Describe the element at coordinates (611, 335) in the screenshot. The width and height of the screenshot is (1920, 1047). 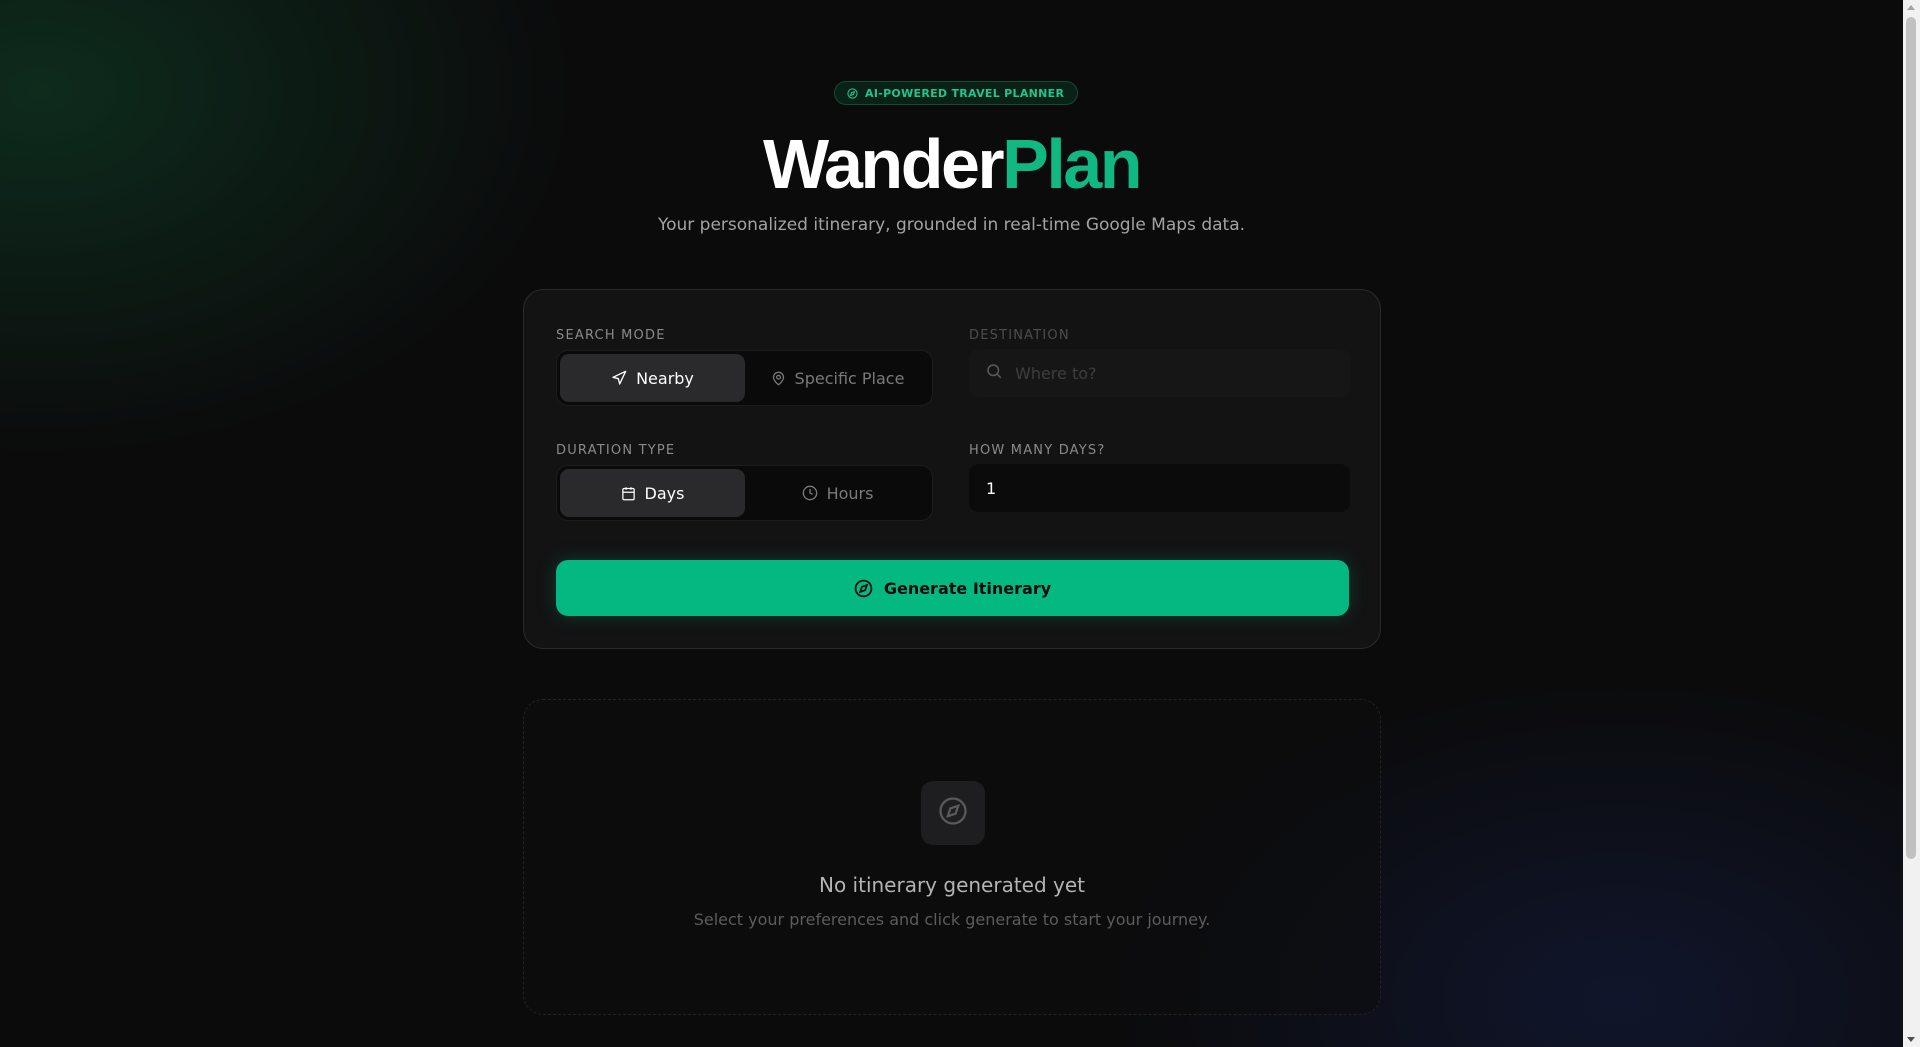
I see `search-mode-label: SEARCH MODE` at that location.